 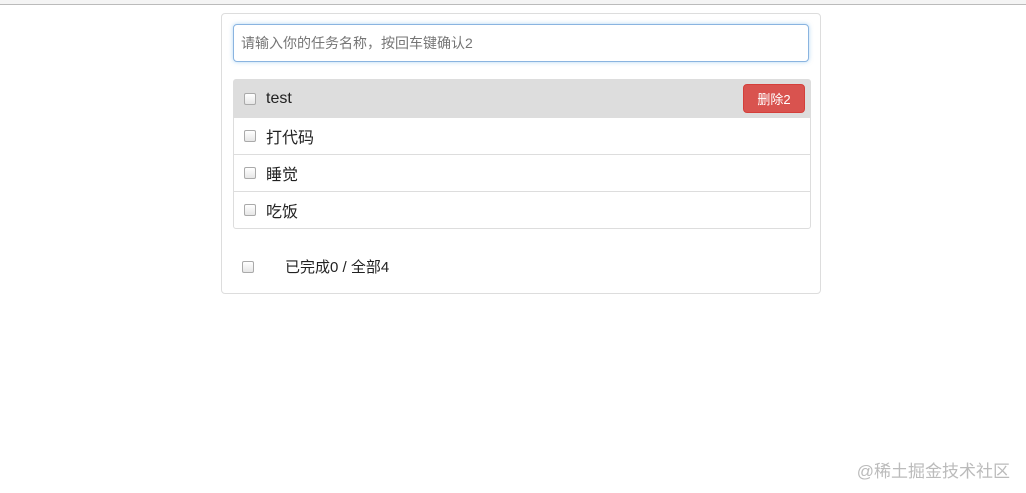 I want to click on todo-footer: 已完成0 / 全部4, so click(x=315, y=266).